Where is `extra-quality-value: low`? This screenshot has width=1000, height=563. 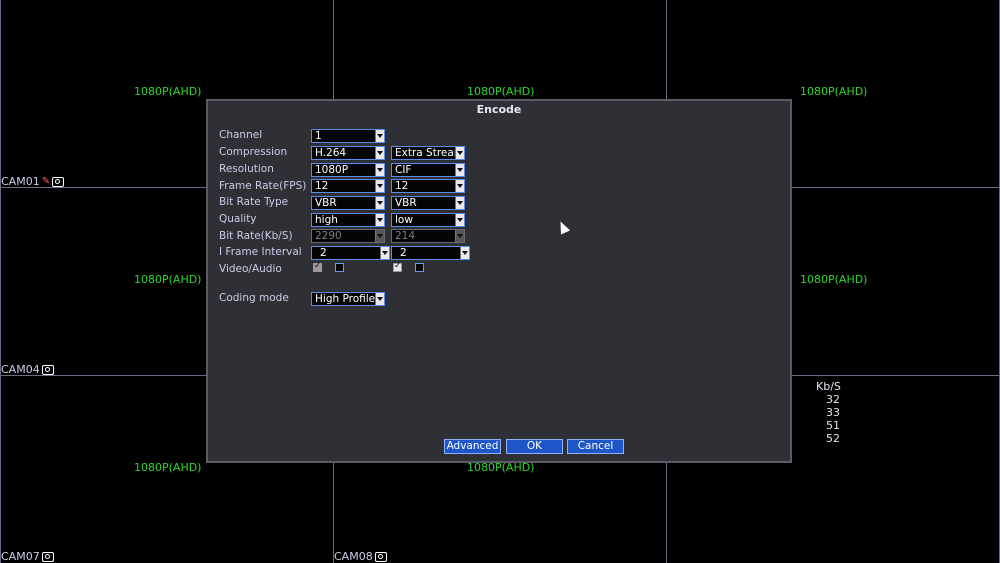
extra-quality-value: low is located at coordinates (404, 220).